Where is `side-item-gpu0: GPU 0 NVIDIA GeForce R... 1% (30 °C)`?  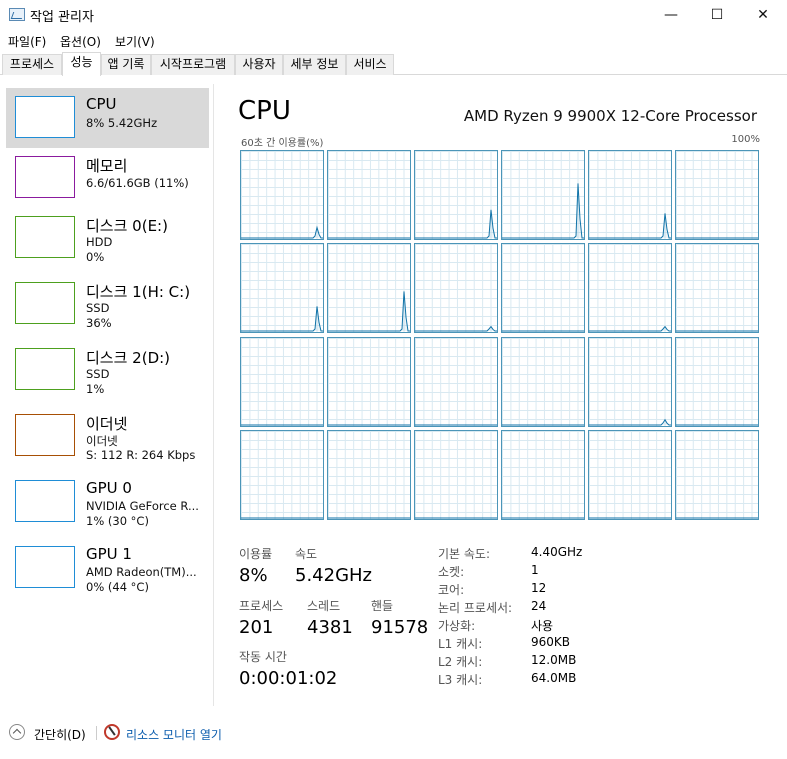 side-item-gpu0: GPU 0 NVIDIA GeForce R... 1% (30 °C) is located at coordinates (107, 502).